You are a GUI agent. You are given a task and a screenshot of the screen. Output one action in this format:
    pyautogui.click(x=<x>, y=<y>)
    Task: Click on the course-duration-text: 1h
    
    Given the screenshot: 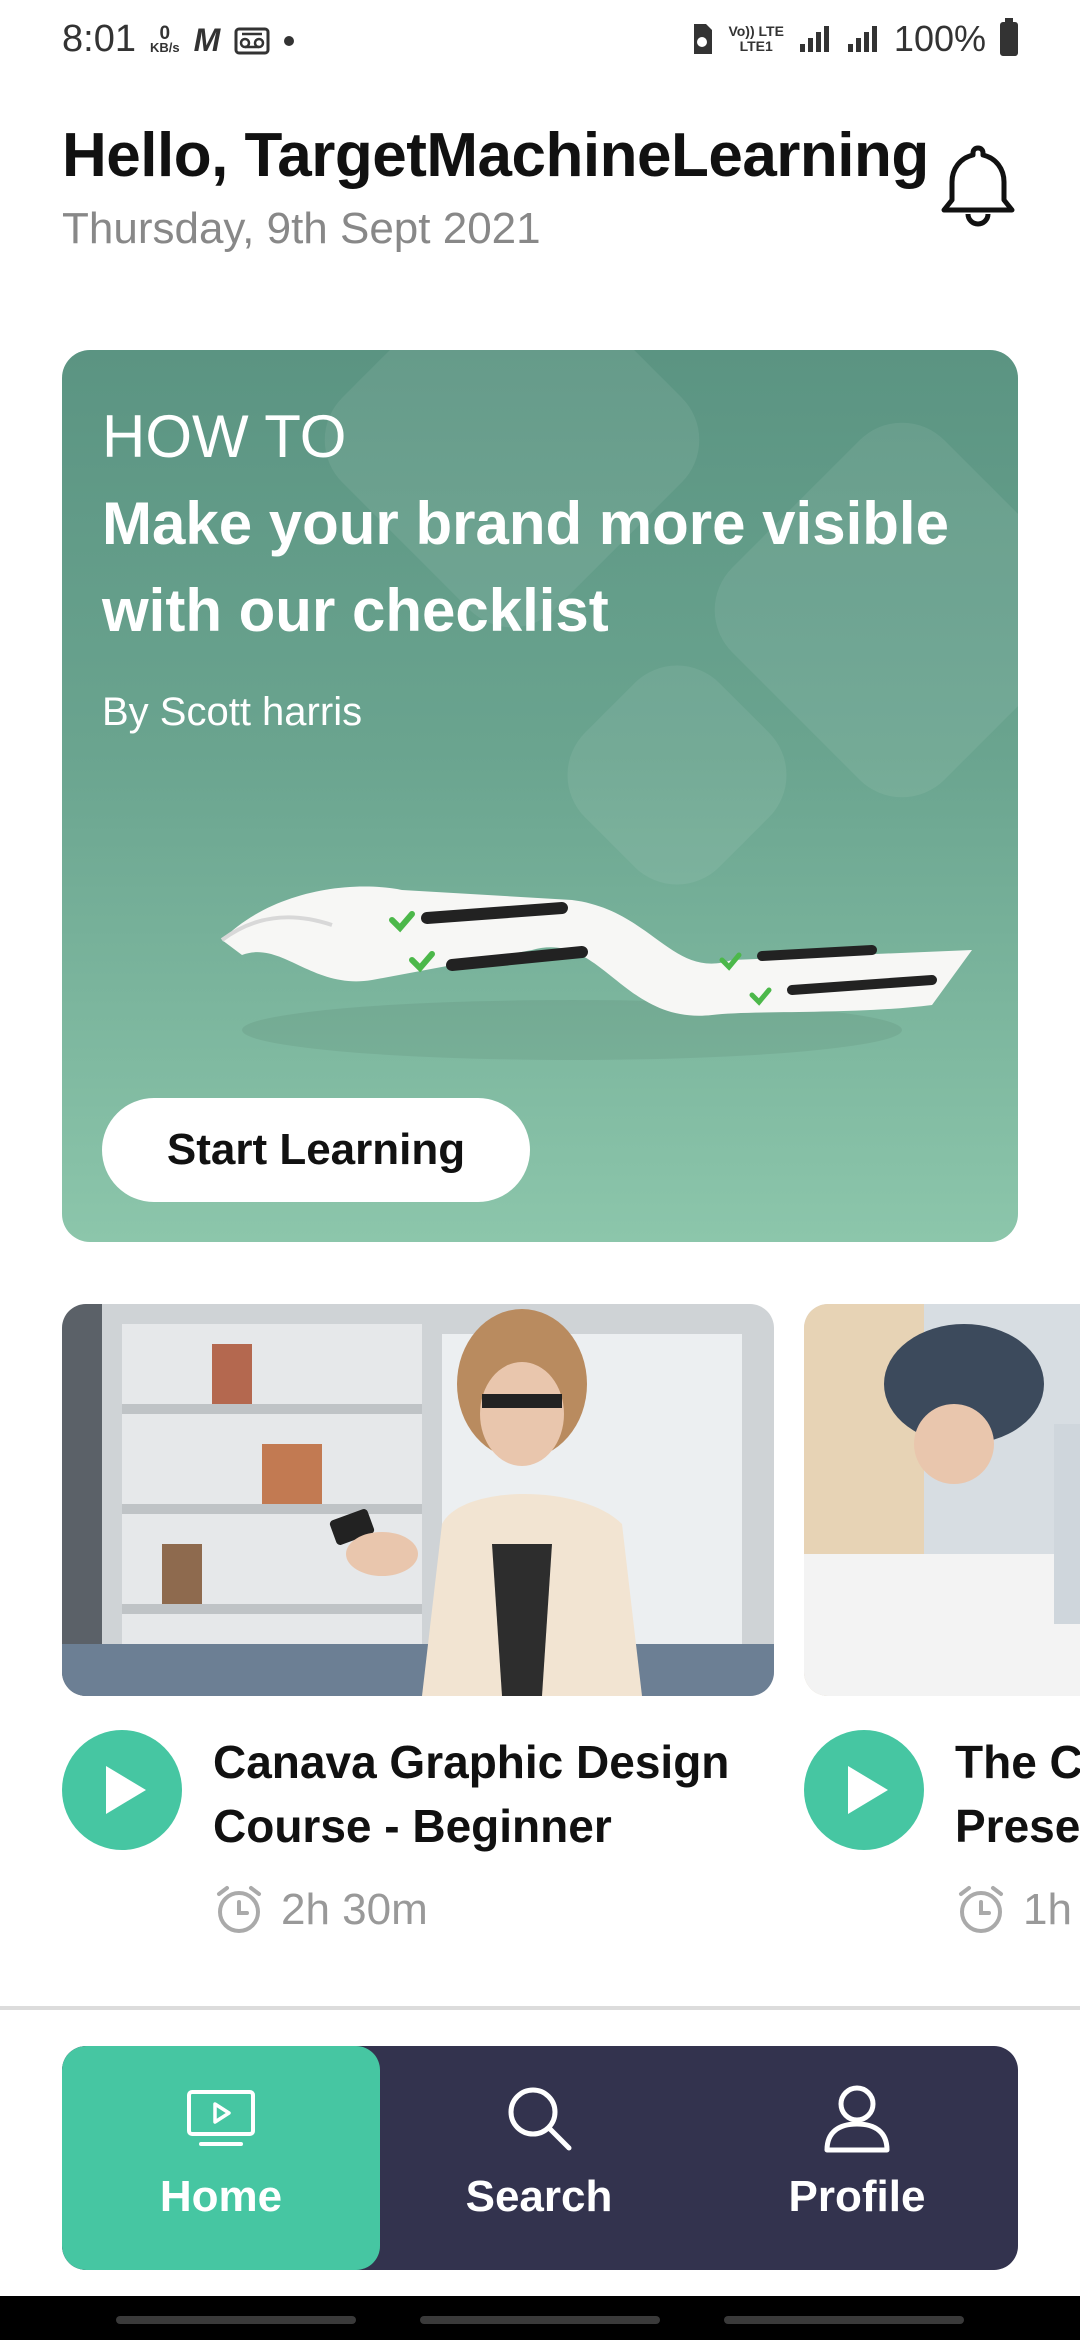 What is the action you would take?
    pyautogui.click(x=1047, y=1909)
    